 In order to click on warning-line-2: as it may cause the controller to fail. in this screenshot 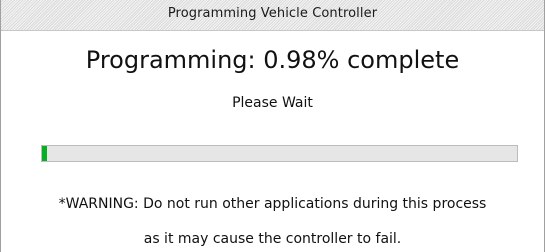, I will do `click(272, 239)`.